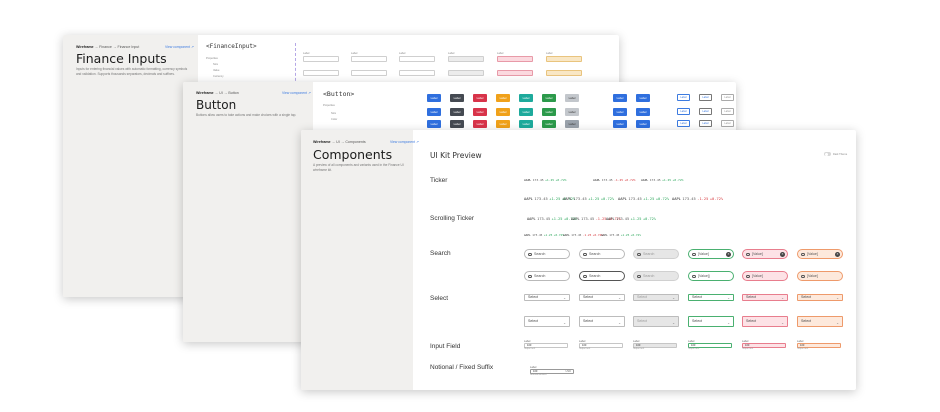 Image resolution: width=940 pixels, height=412 pixels. Describe the element at coordinates (221, 93) in the screenshot. I see `breadcrumb-section: UI` at that location.